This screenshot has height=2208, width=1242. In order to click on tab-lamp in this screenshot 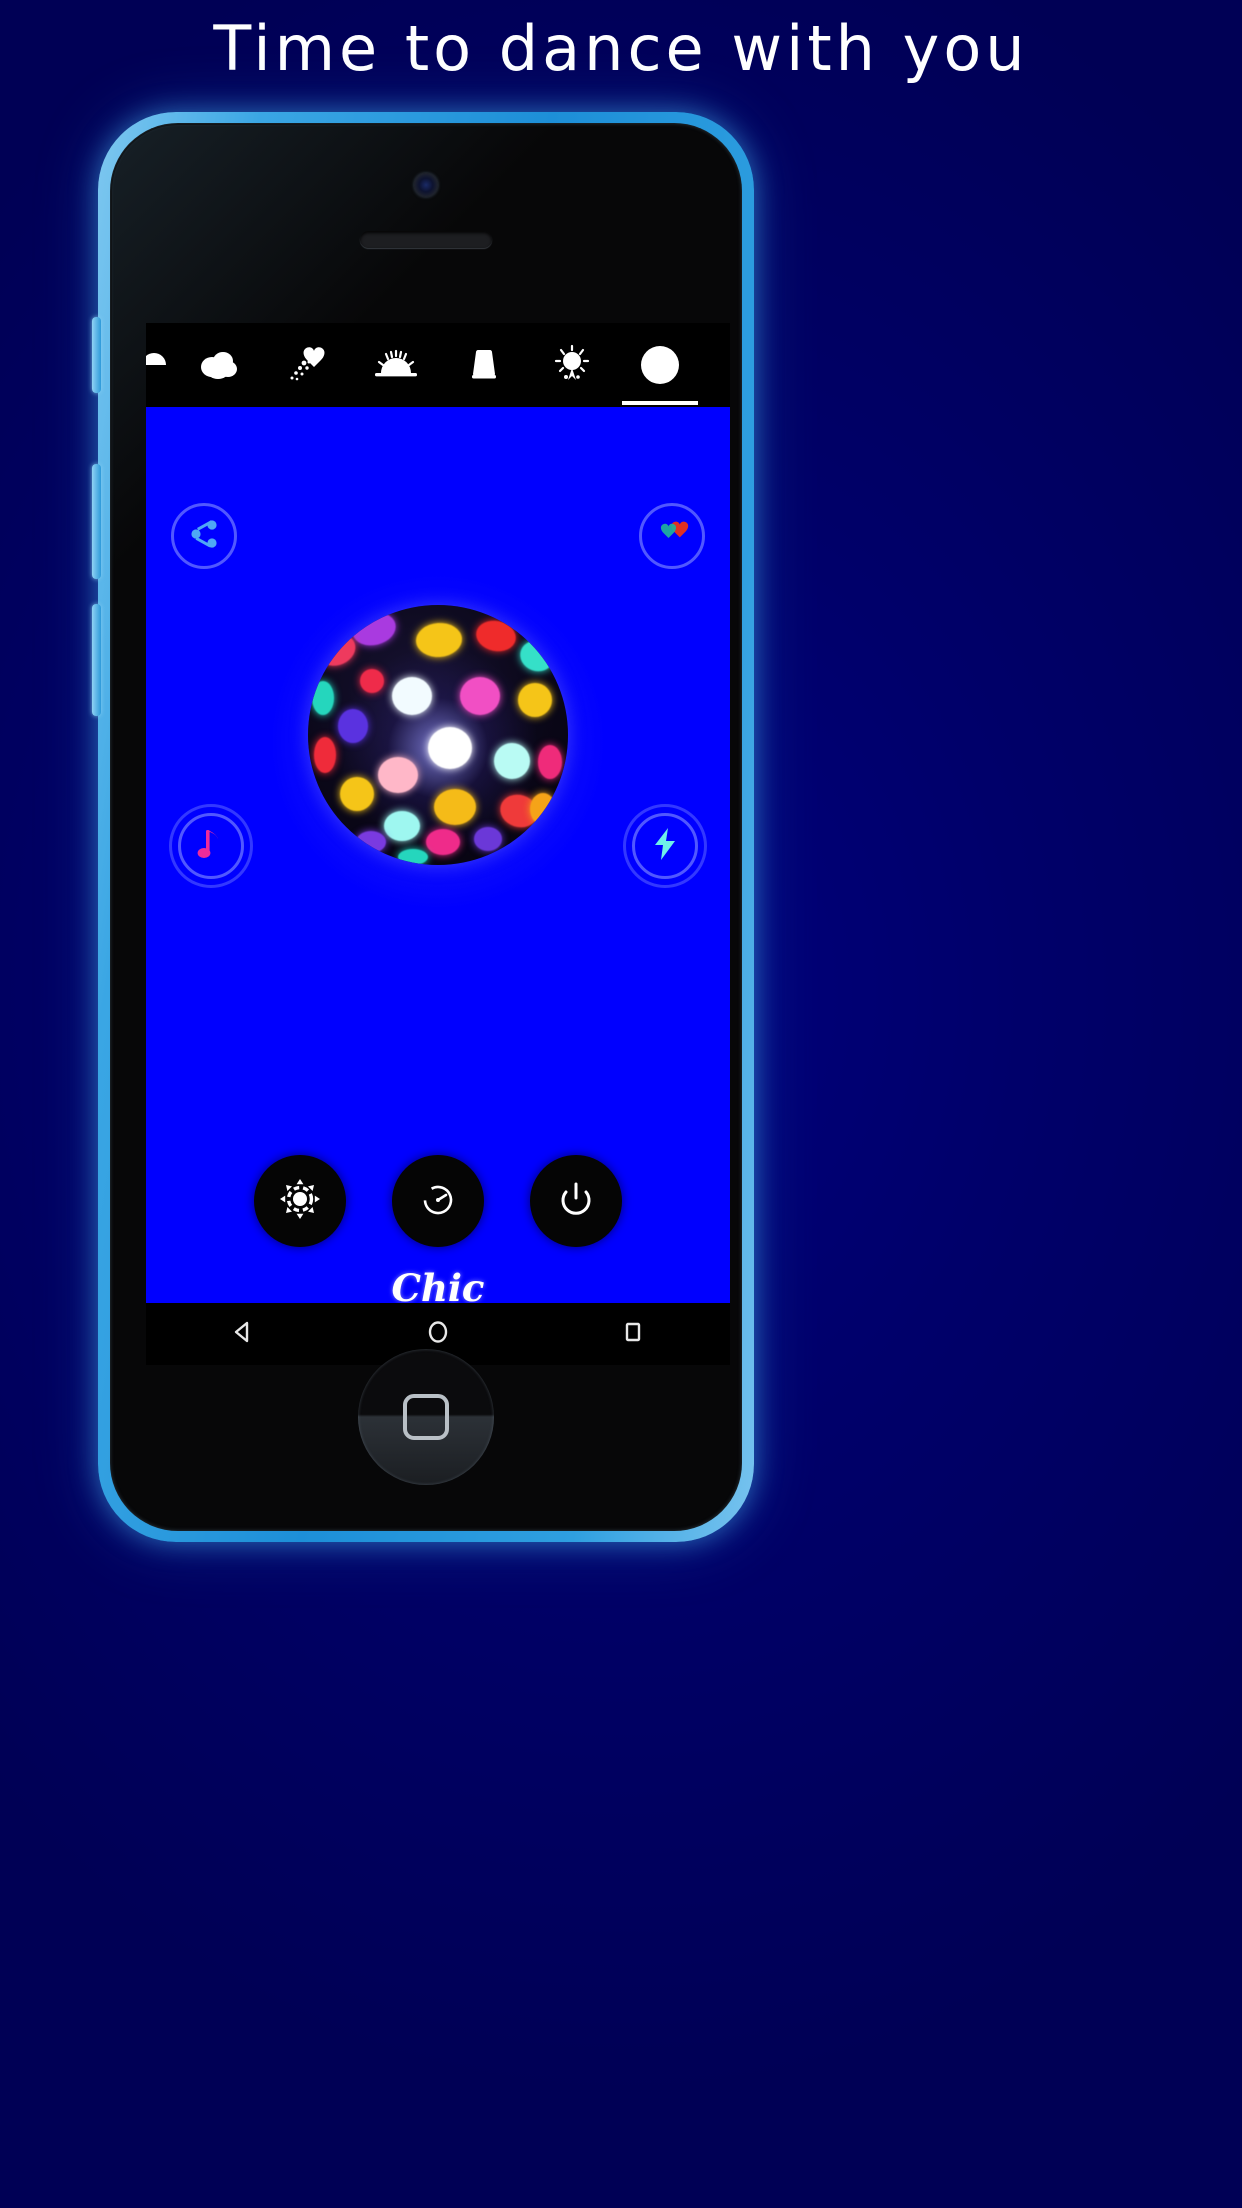, I will do `click(484, 365)`.